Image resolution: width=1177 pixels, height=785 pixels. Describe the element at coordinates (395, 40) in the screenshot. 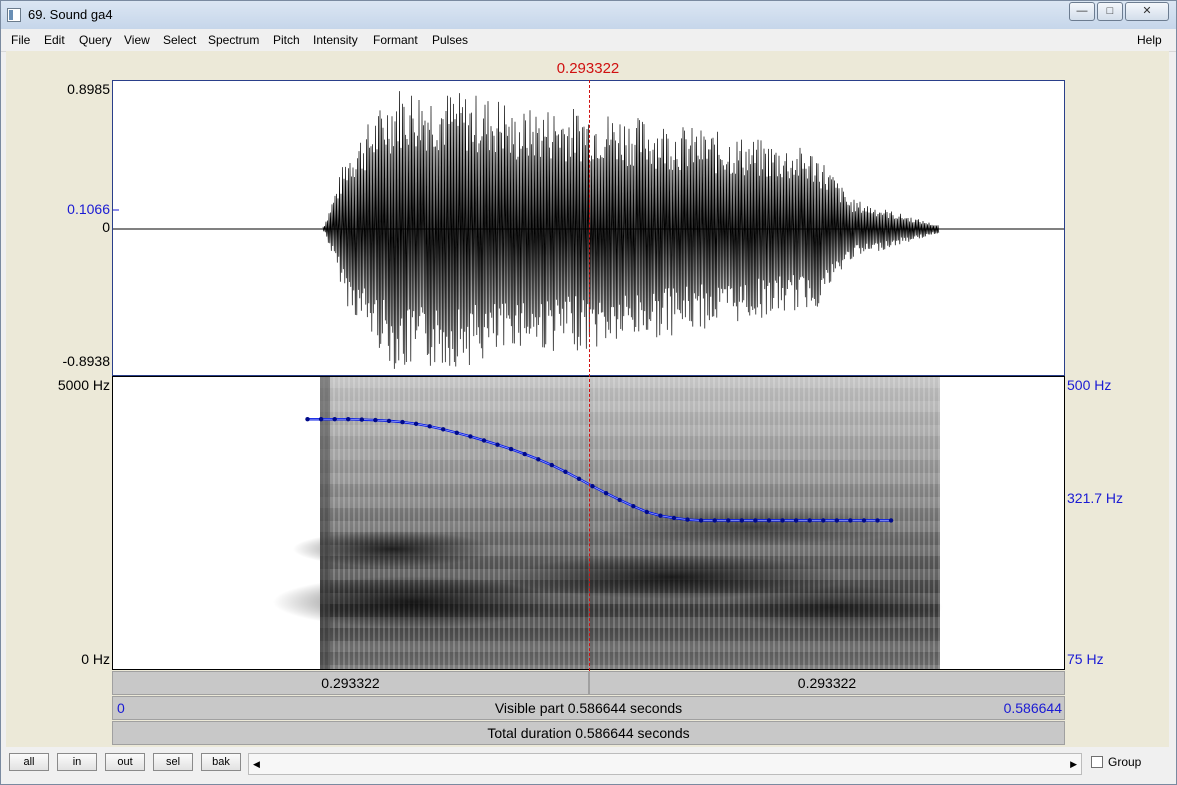

I see `menu-formant: Formant` at that location.